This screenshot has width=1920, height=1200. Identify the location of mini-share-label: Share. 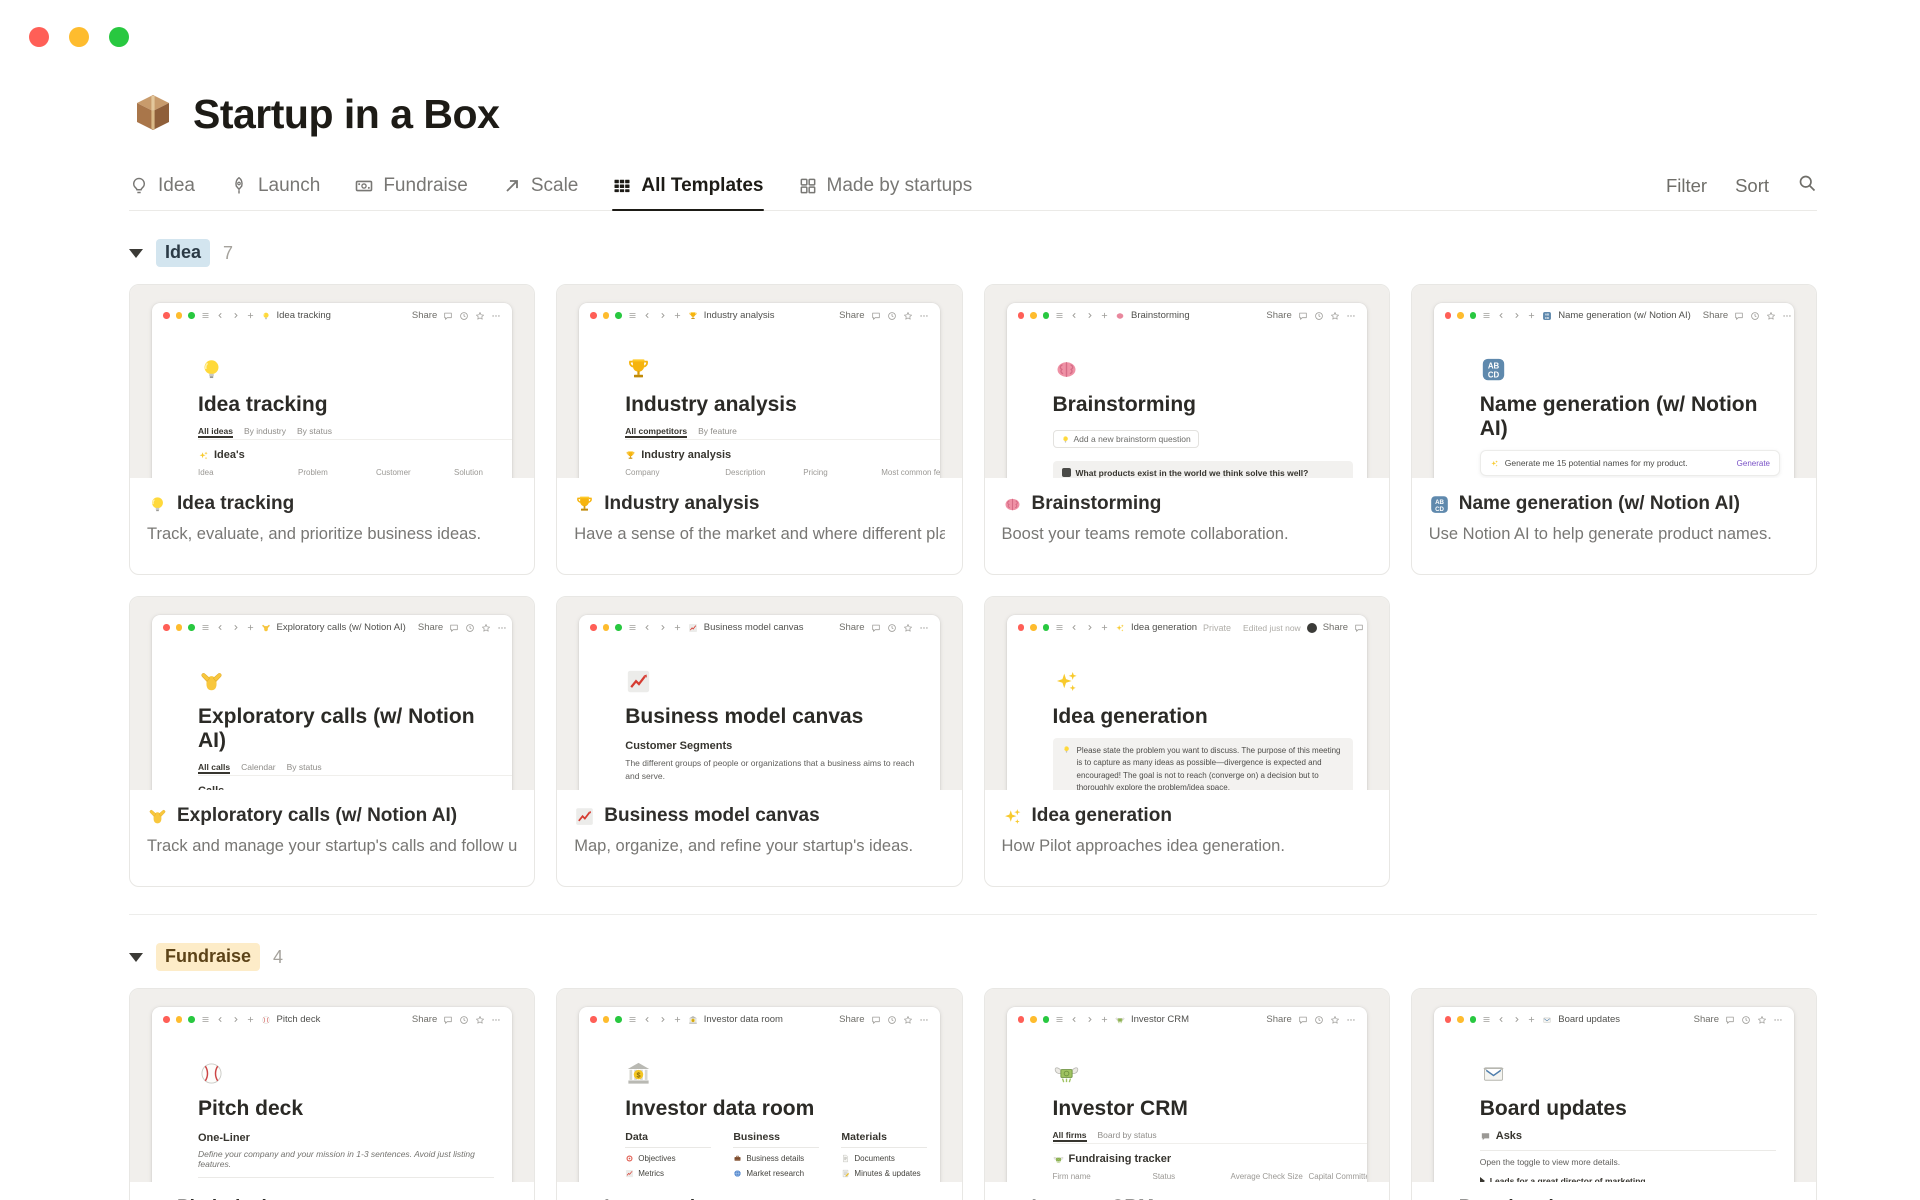
(852, 627).